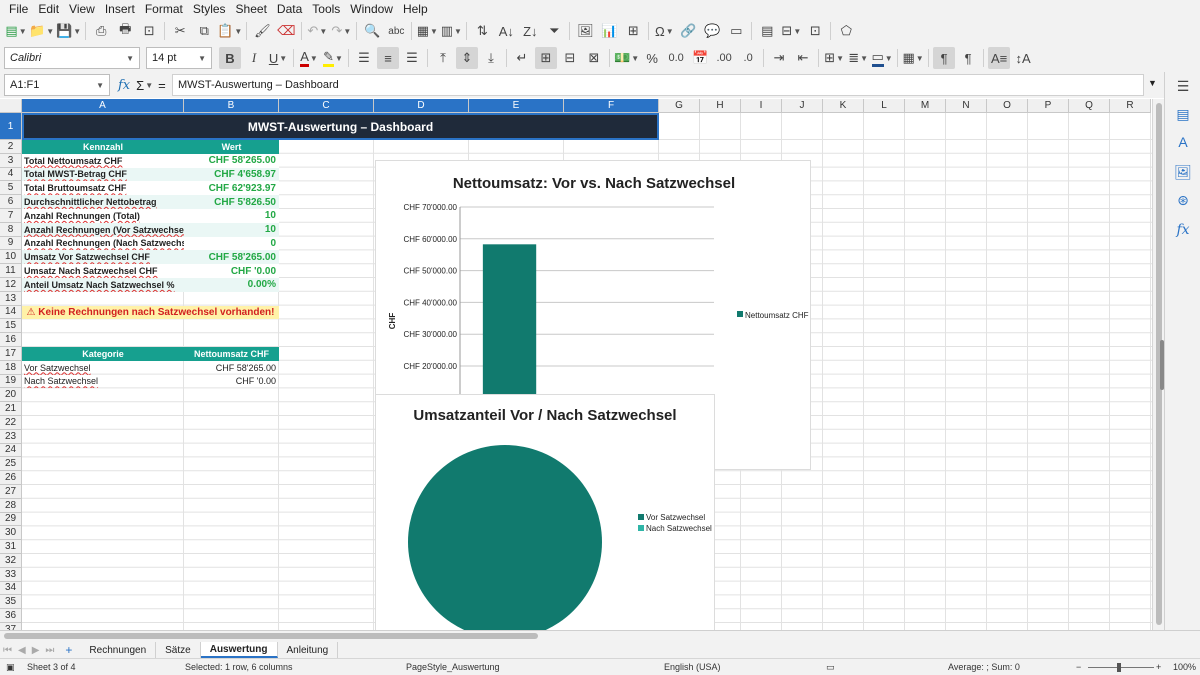 This screenshot has height=675, width=1200. I want to click on row-header-18: 18, so click(11, 367).